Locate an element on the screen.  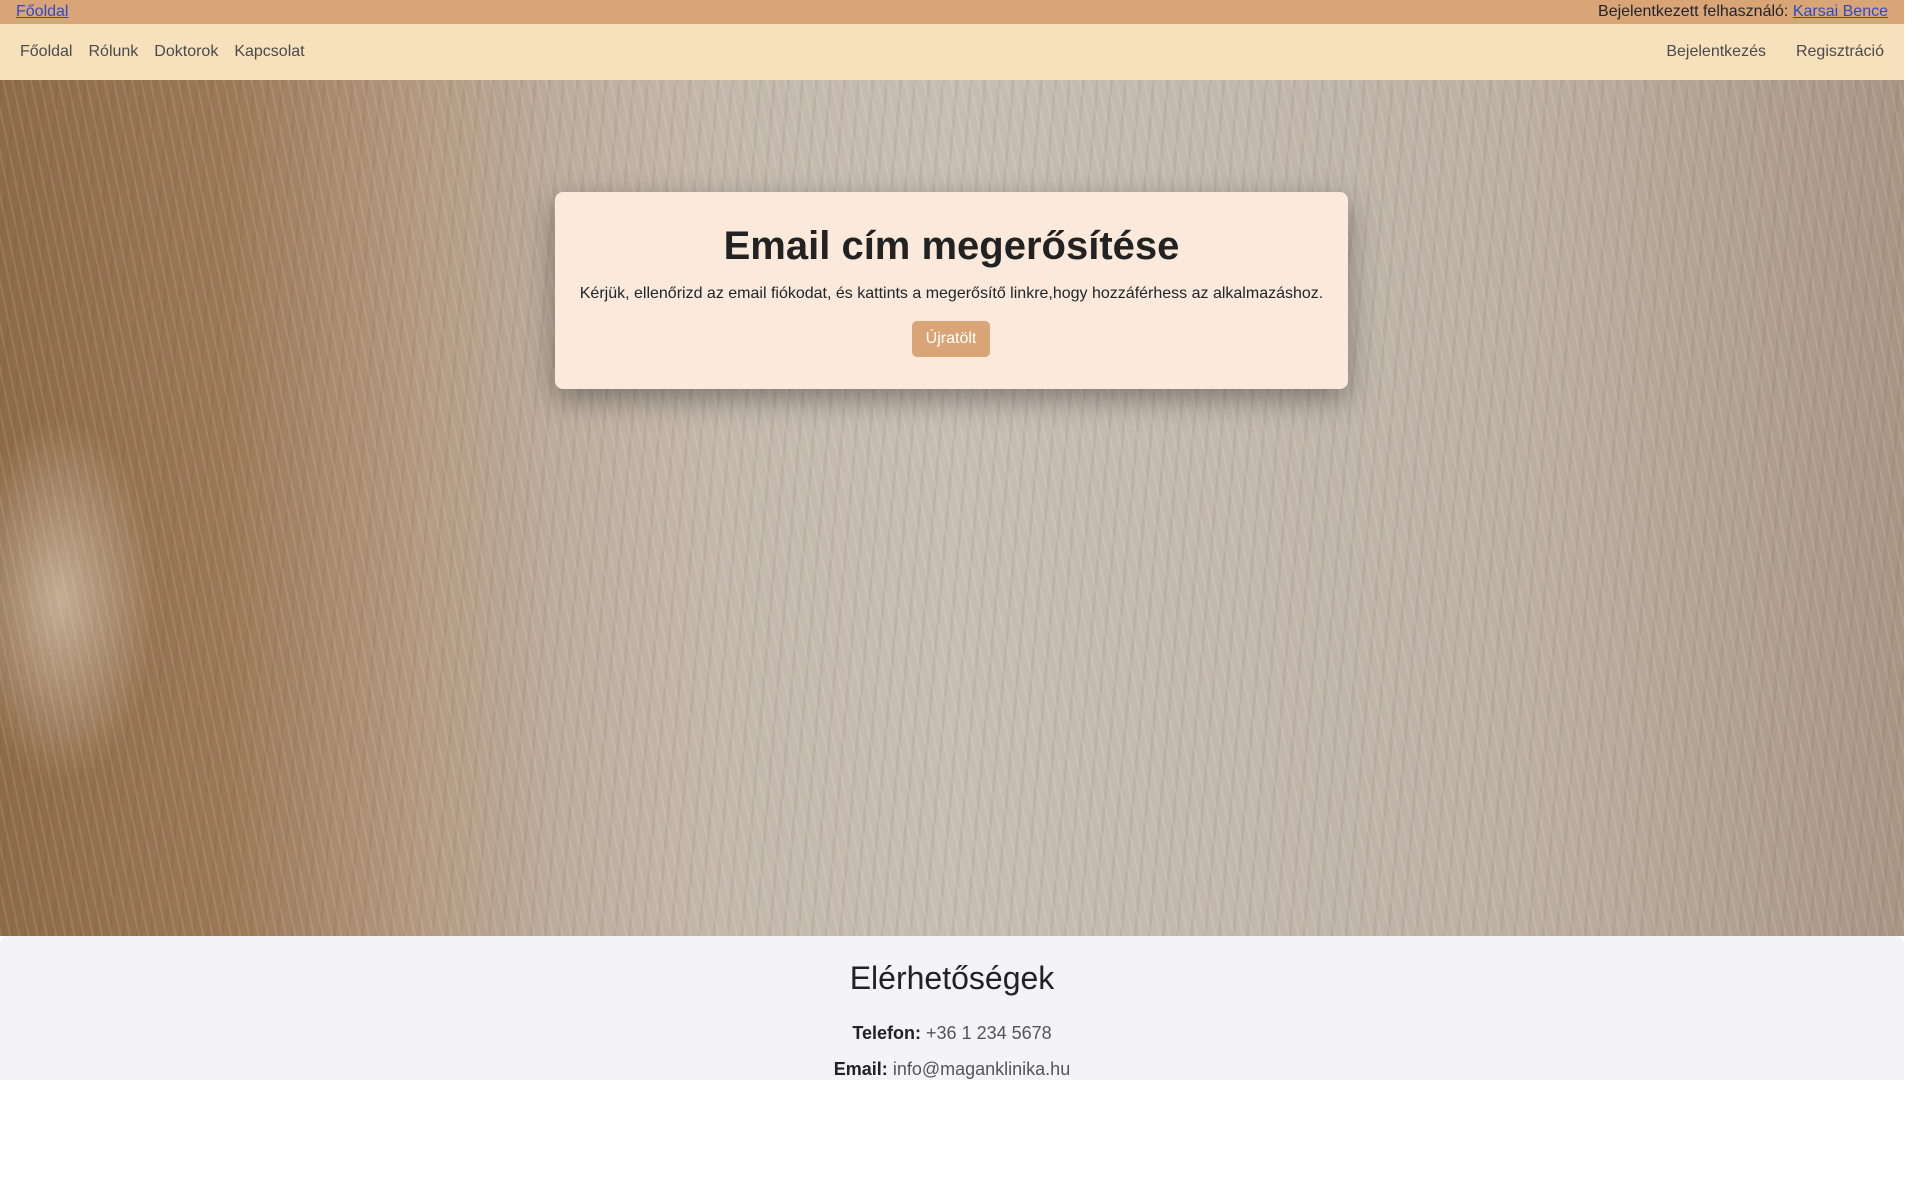
contact-title: Elérhetőségek is located at coordinates (952, 978).